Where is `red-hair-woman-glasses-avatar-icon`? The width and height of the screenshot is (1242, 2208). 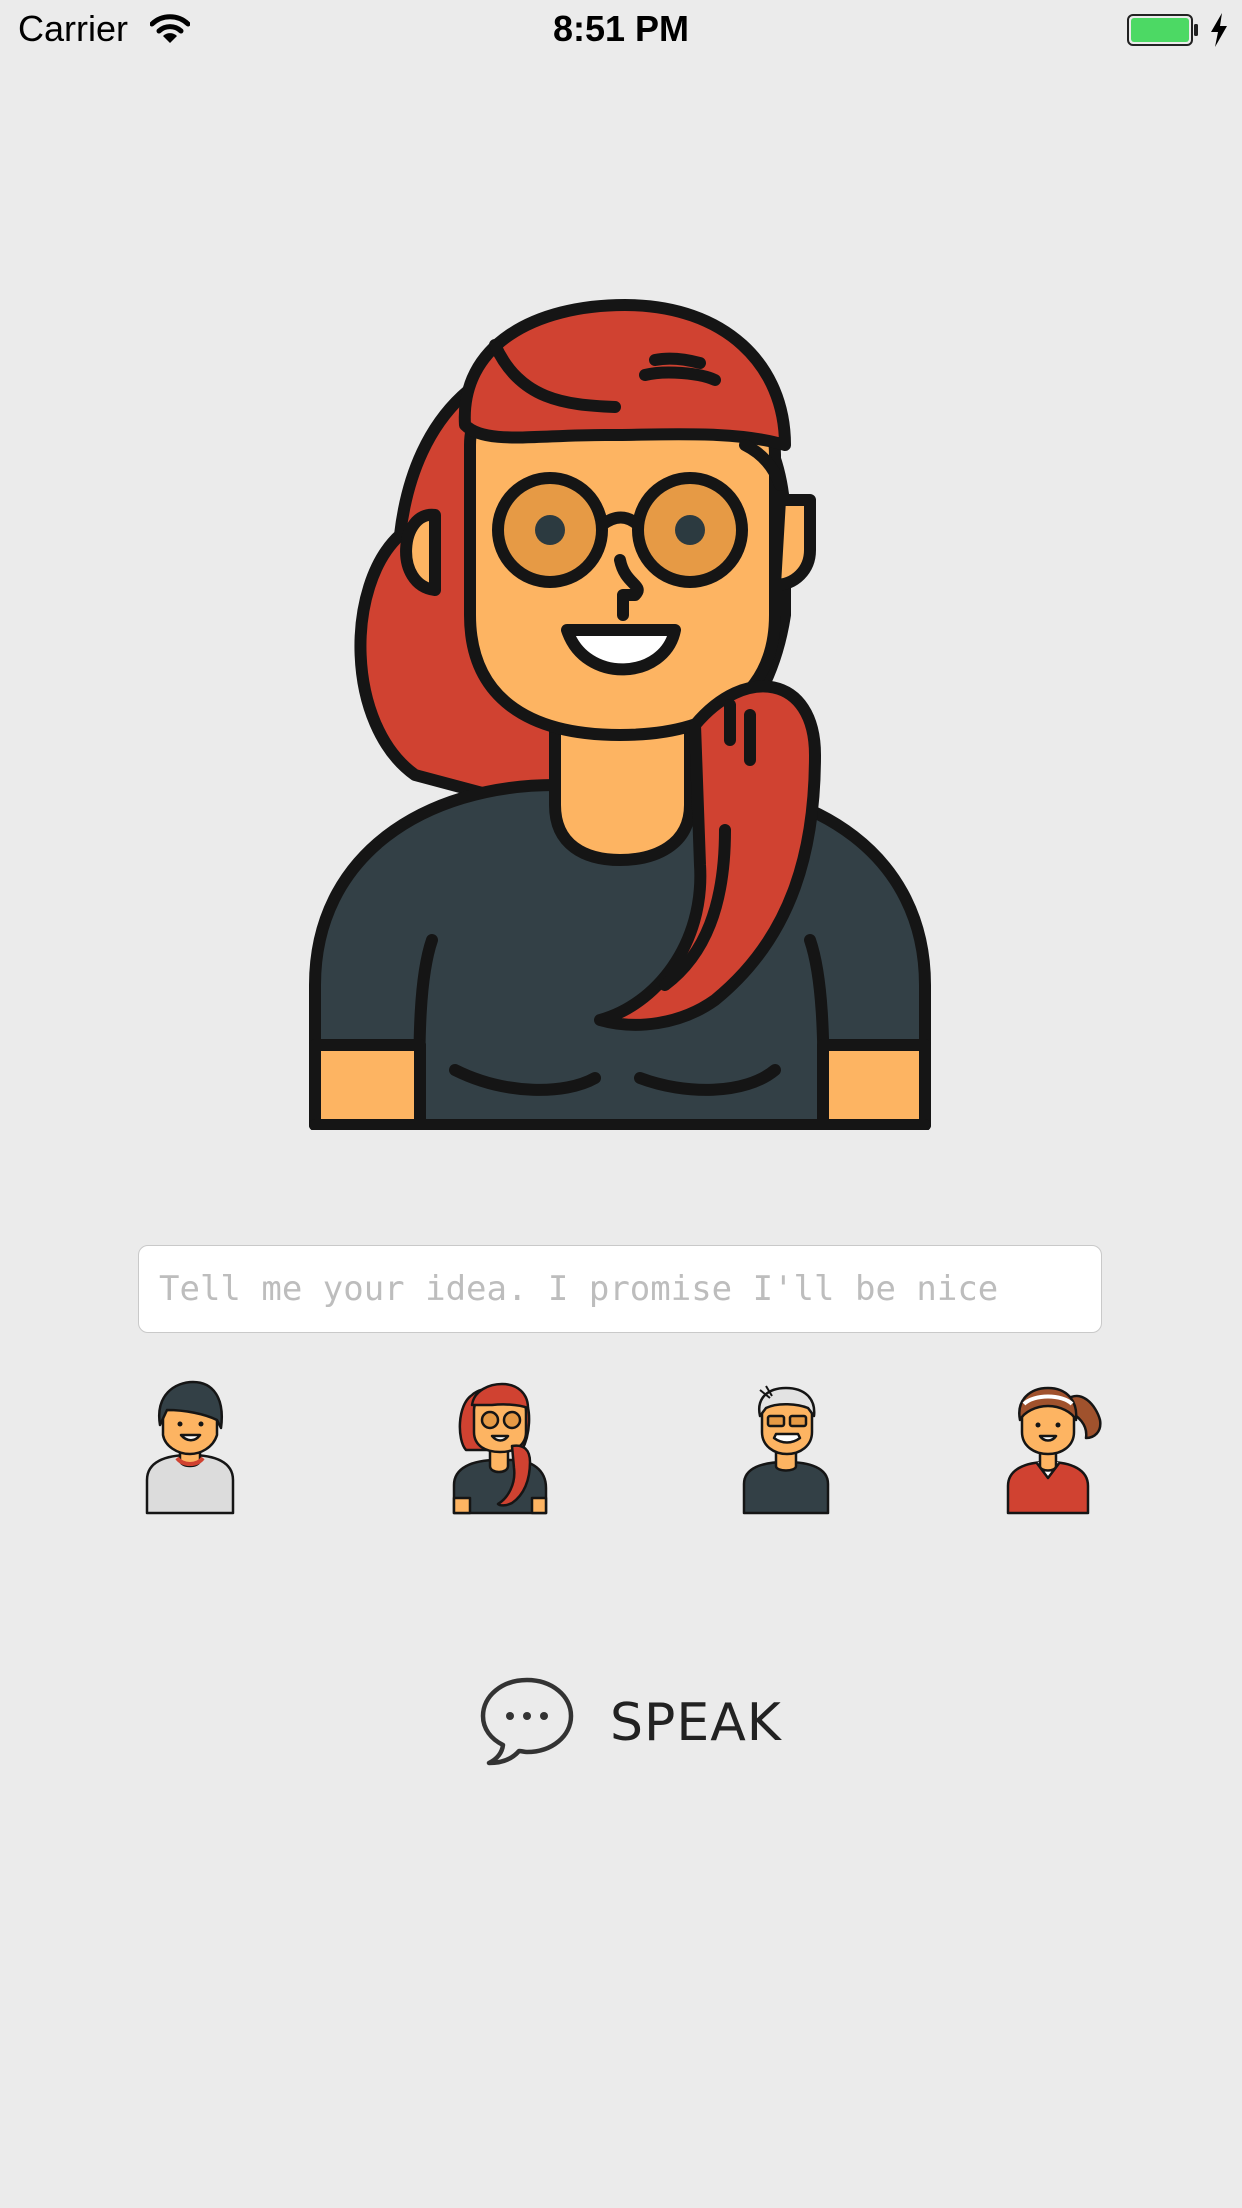 red-hair-woman-glasses-avatar-icon is located at coordinates (500, 1448).